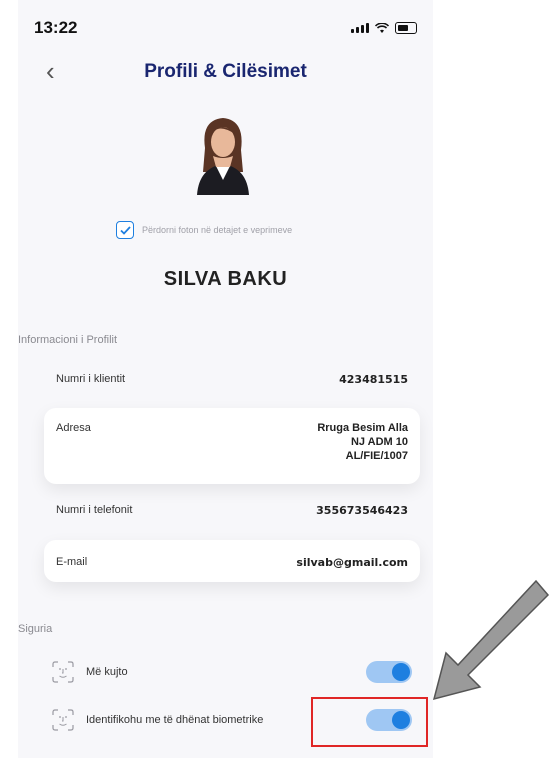 Image resolution: width=553 pixels, height=758 pixels. Describe the element at coordinates (73, 428) in the screenshot. I see `address-label: Adresa` at that location.